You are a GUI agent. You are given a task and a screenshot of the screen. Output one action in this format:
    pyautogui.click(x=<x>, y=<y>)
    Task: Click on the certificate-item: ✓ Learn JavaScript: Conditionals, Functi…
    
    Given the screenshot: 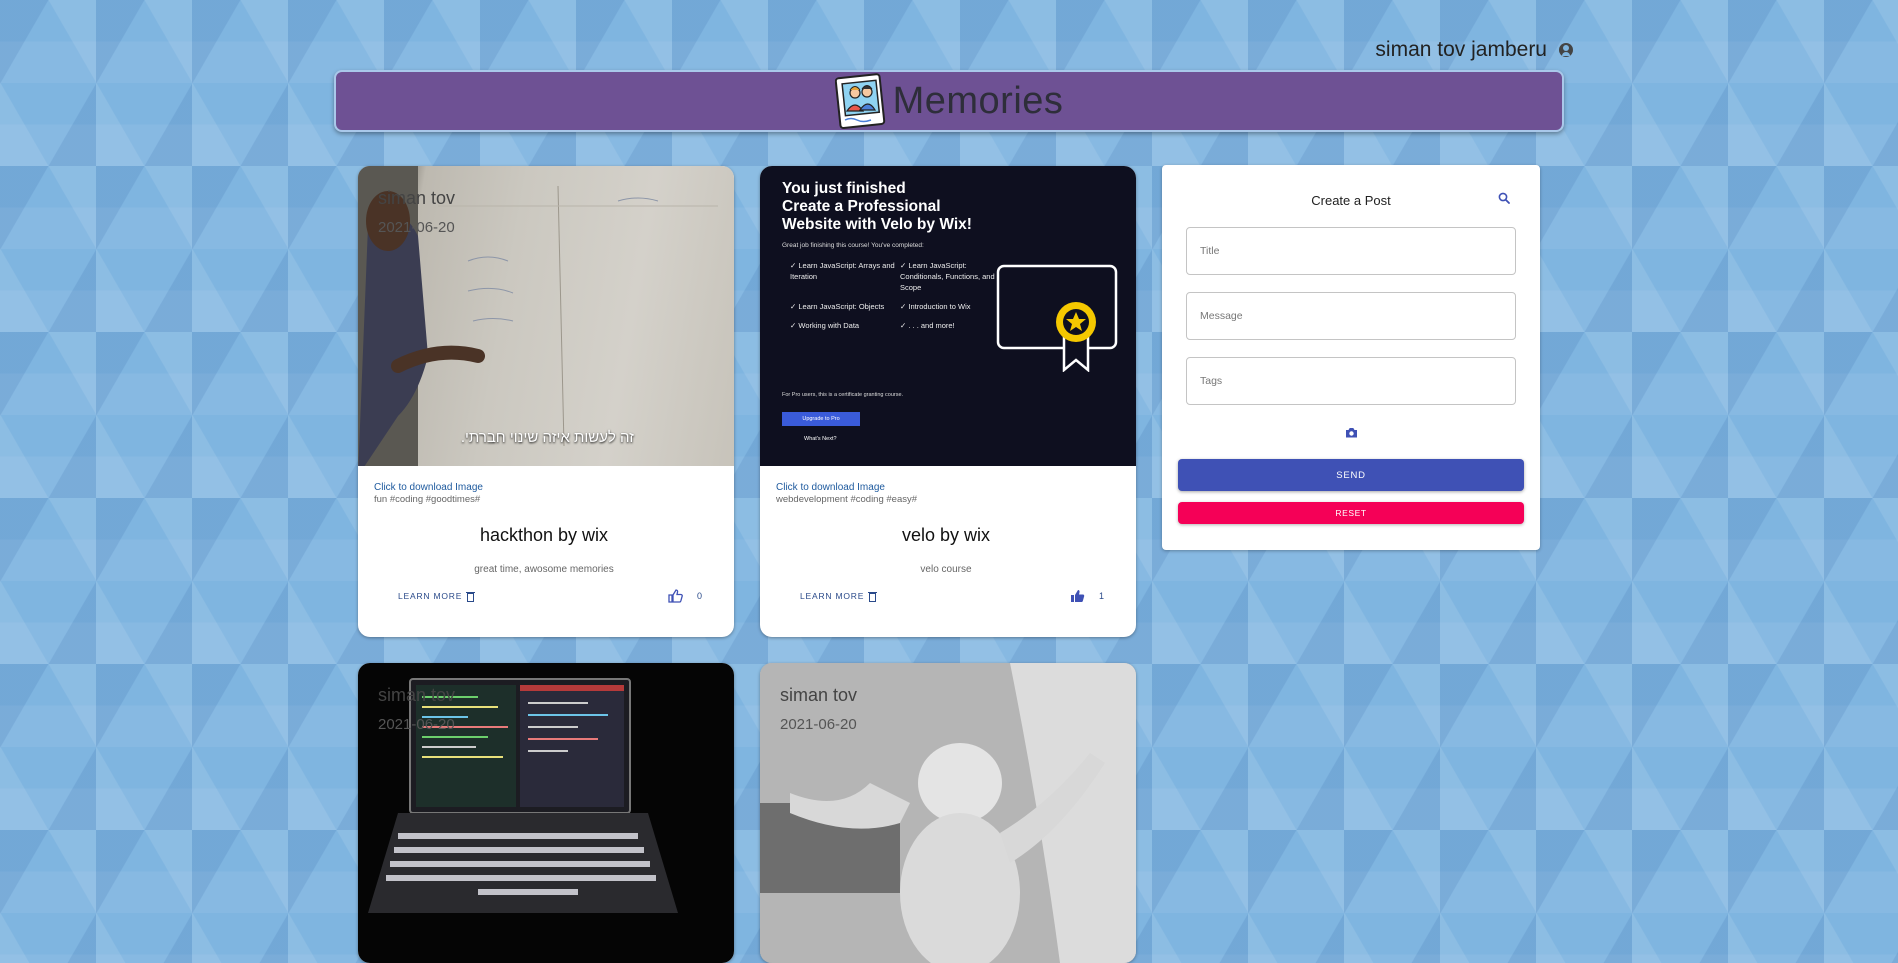 What is the action you would take?
    pyautogui.click(x=947, y=276)
    